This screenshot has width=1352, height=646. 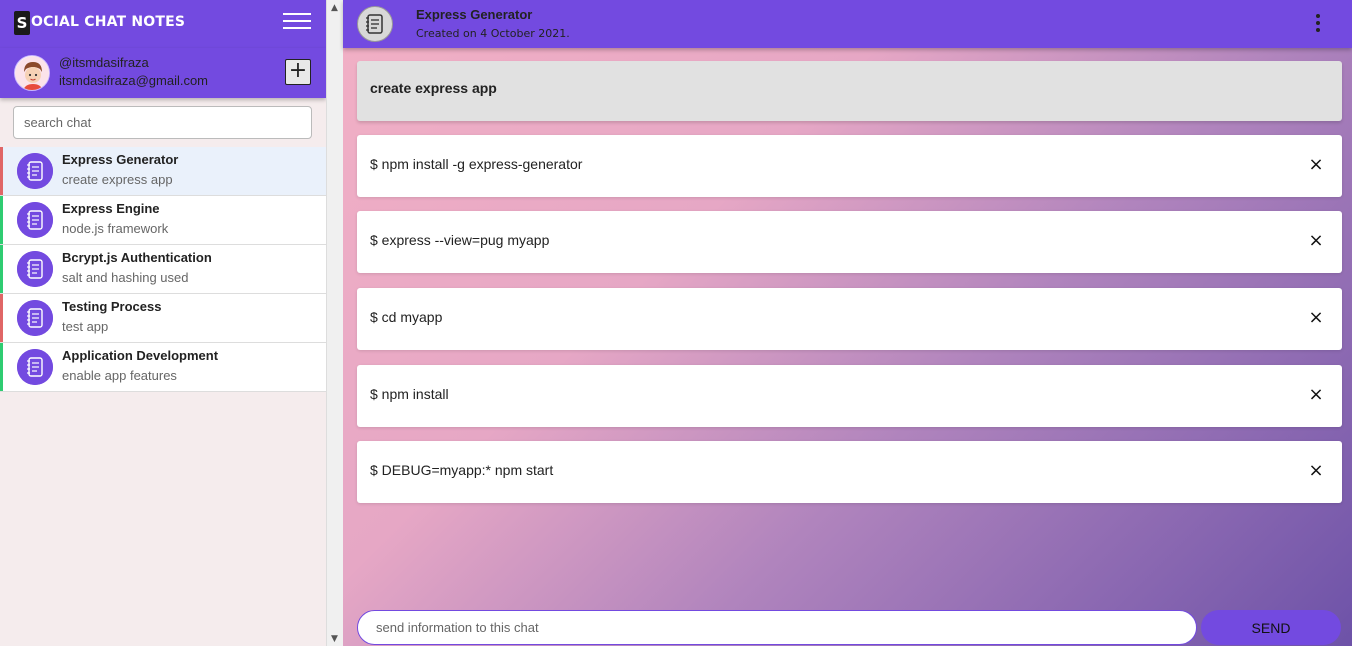 What do you see at coordinates (134, 80) in the screenshot?
I see `profile-email: itsmdasifraza@gmail.com` at bounding box center [134, 80].